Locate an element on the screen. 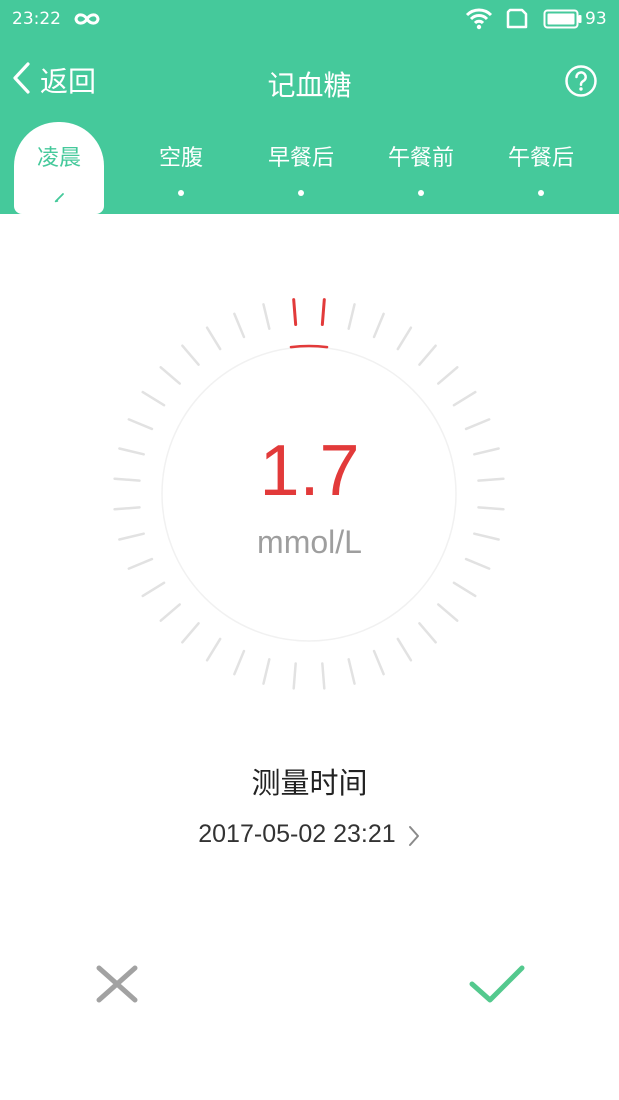  sim-icon is located at coordinates (517, 21).